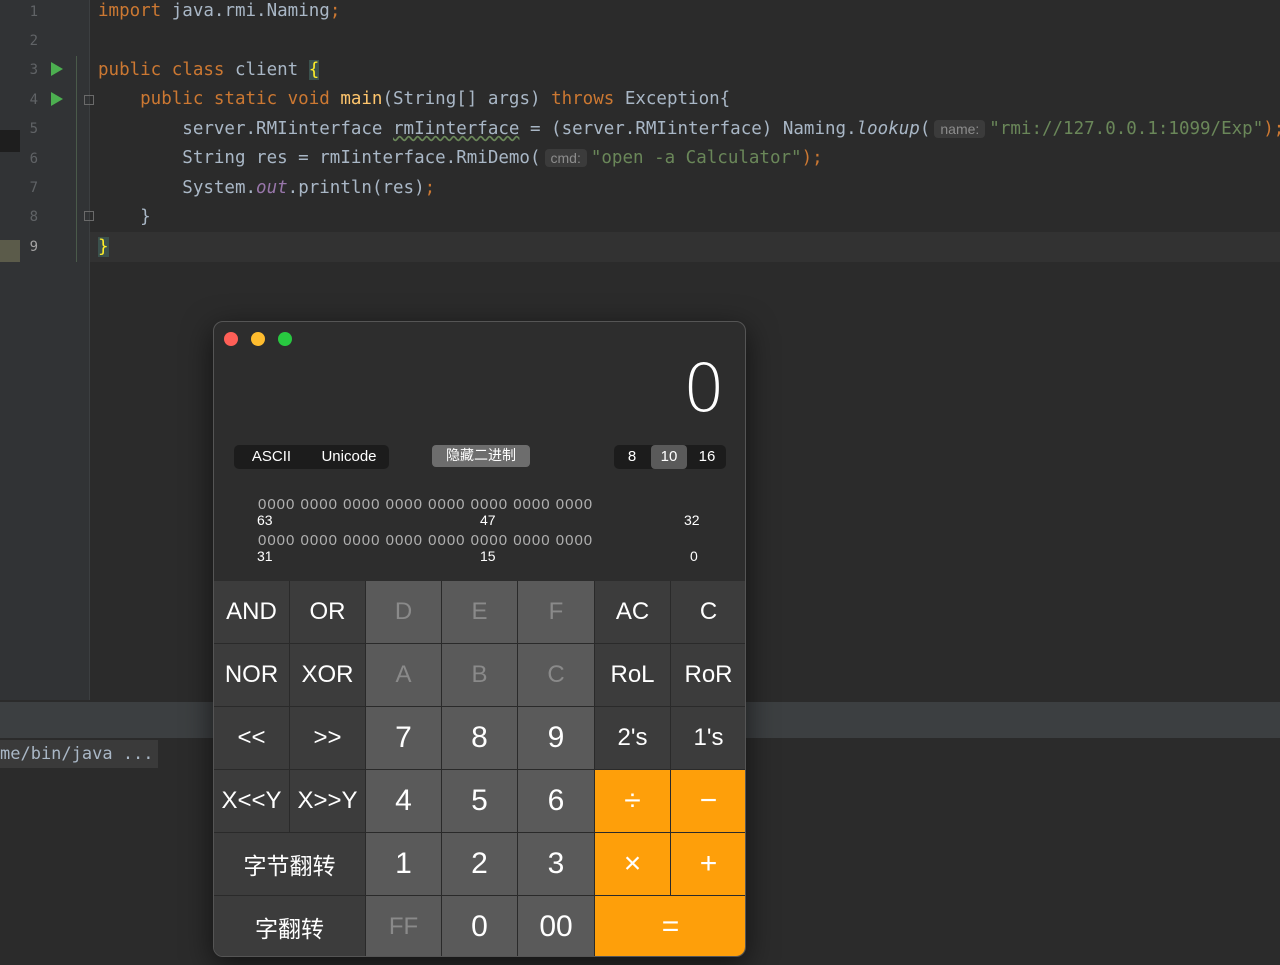 The image size is (1280, 965). Describe the element at coordinates (10, 141) in the screenshot. I see `bookmark-marker` at that location.